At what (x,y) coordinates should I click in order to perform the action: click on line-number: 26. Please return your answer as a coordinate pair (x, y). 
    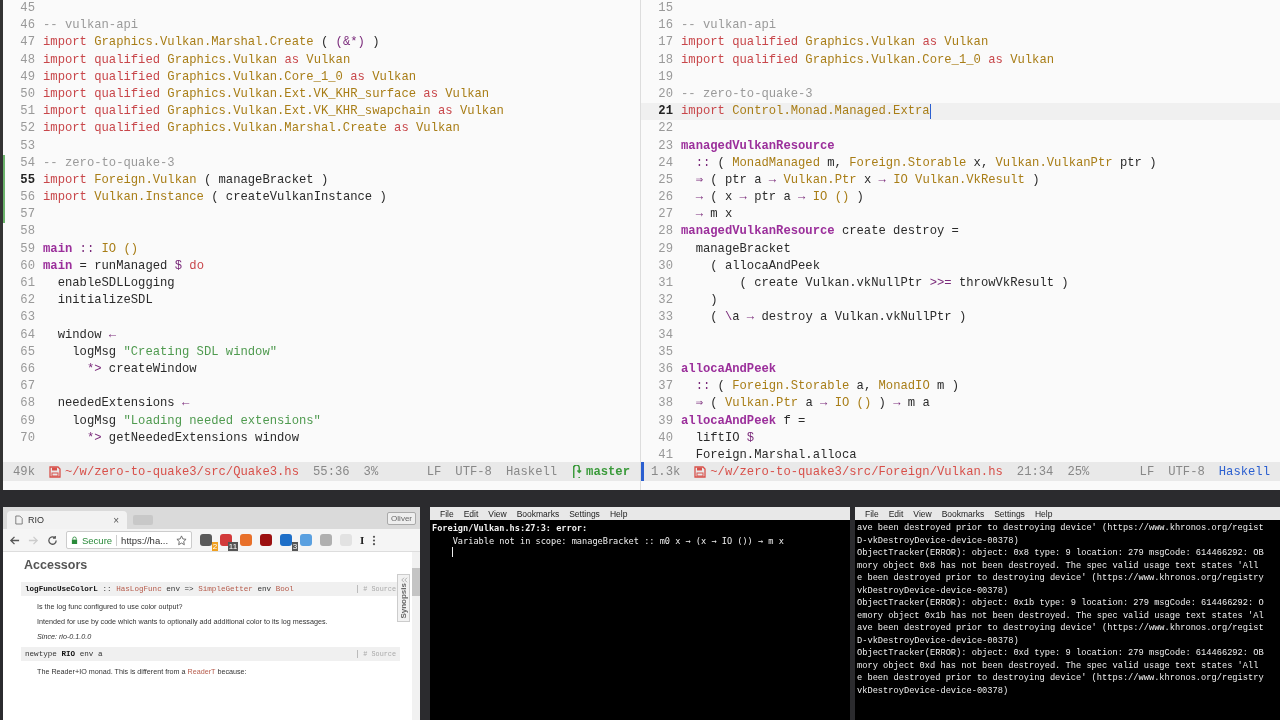
    Looking at the image, I should click on (665, 198).